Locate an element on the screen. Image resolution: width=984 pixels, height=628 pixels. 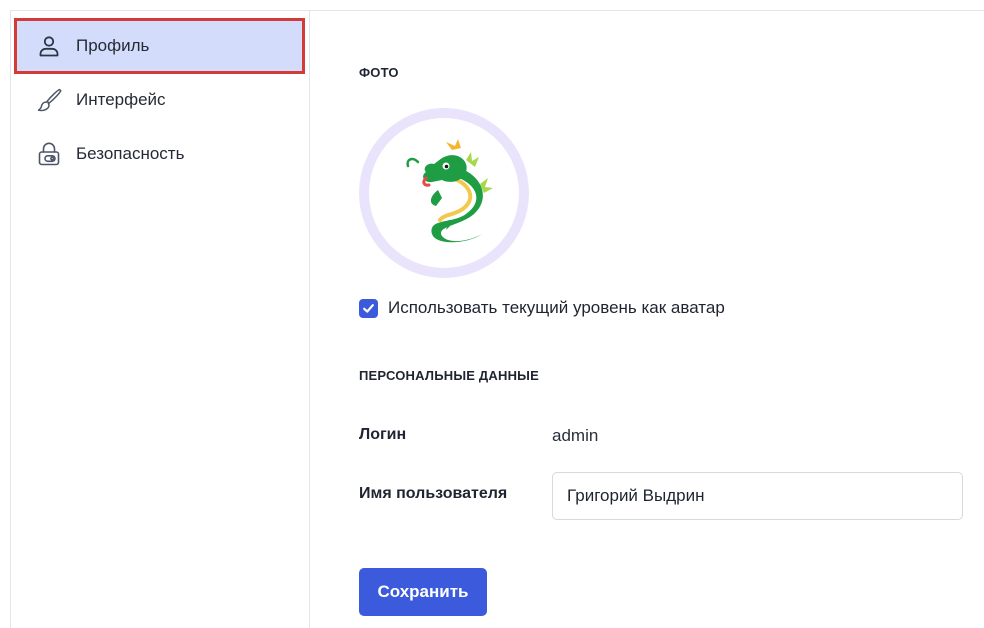
login-label: Логин is located at coordinates (383, 434).